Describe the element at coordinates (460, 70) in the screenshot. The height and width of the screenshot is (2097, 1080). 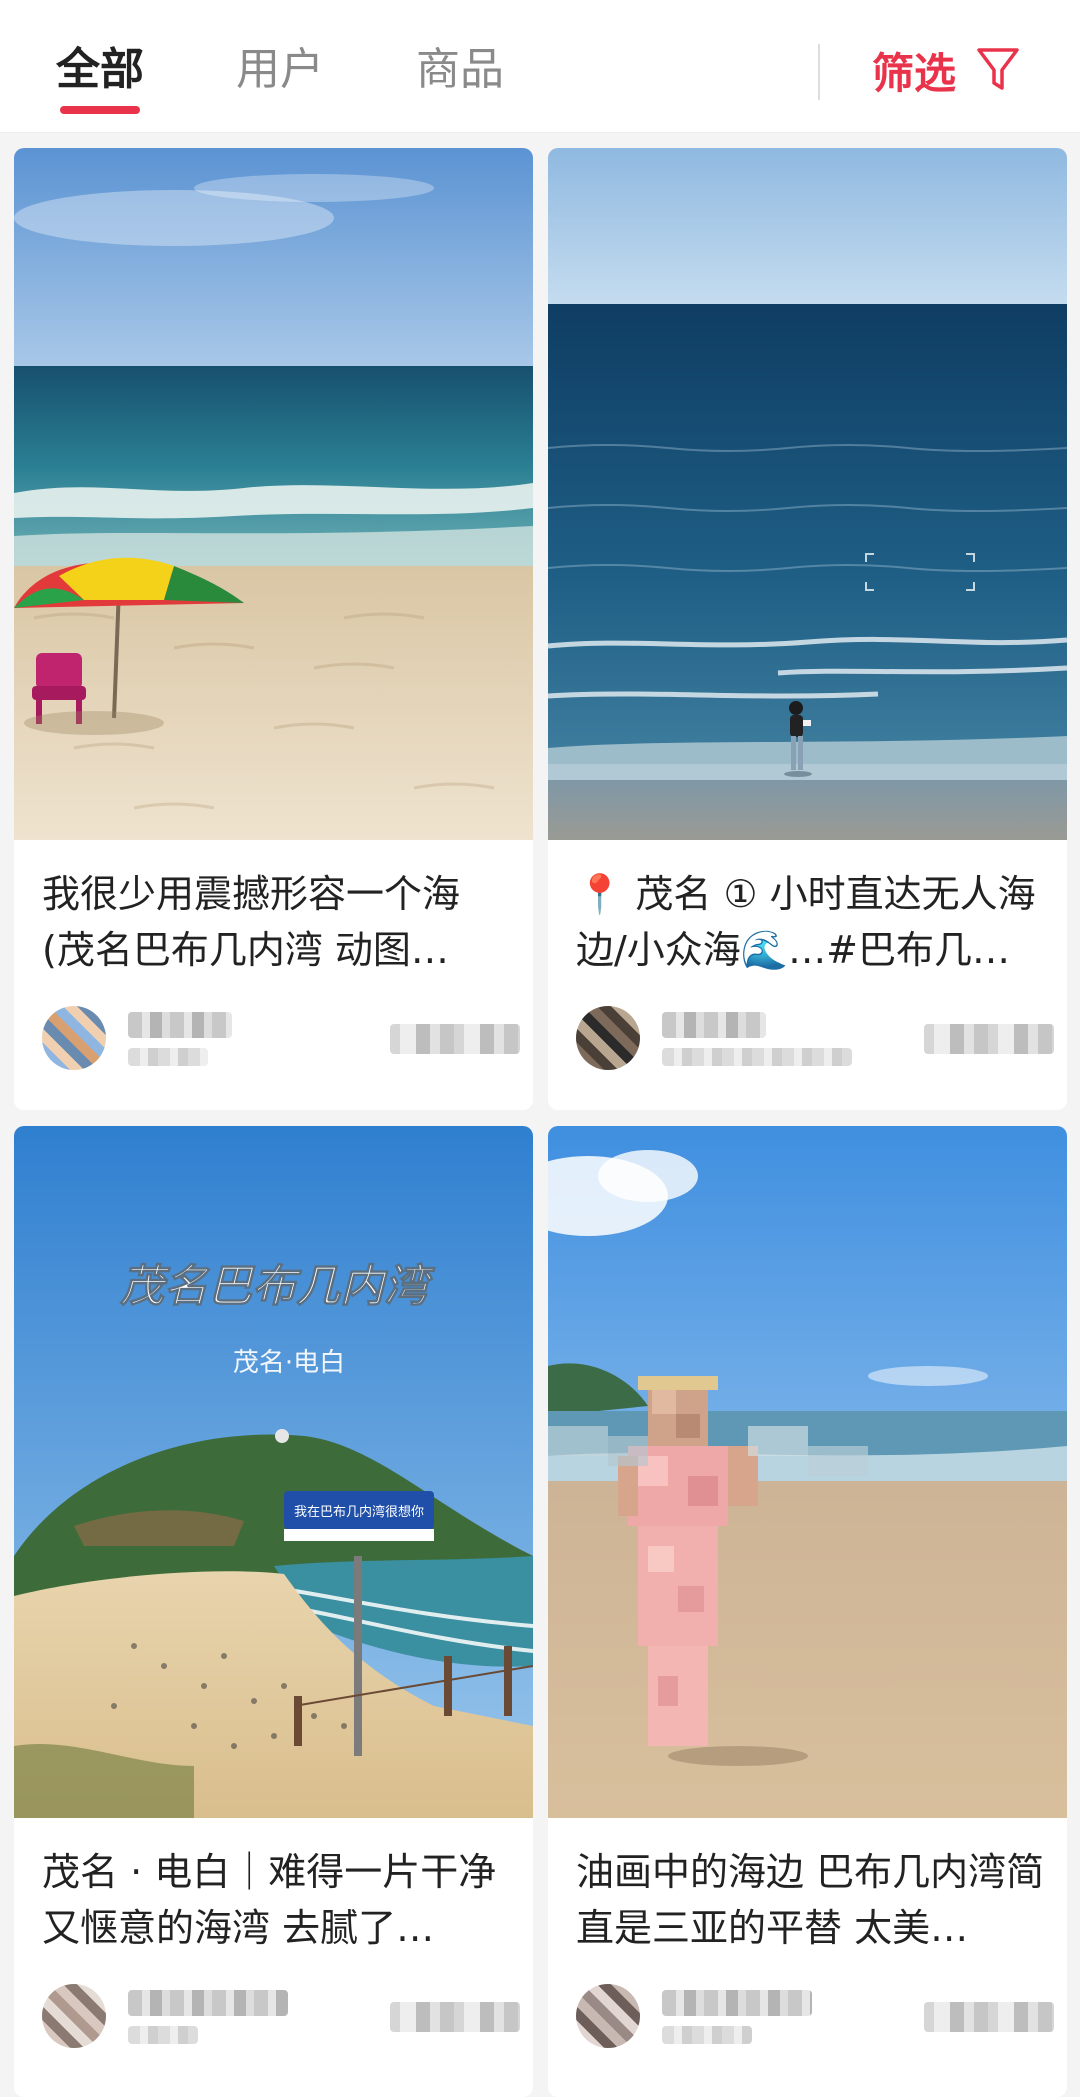
I see `tab-products: 商品` at that location.